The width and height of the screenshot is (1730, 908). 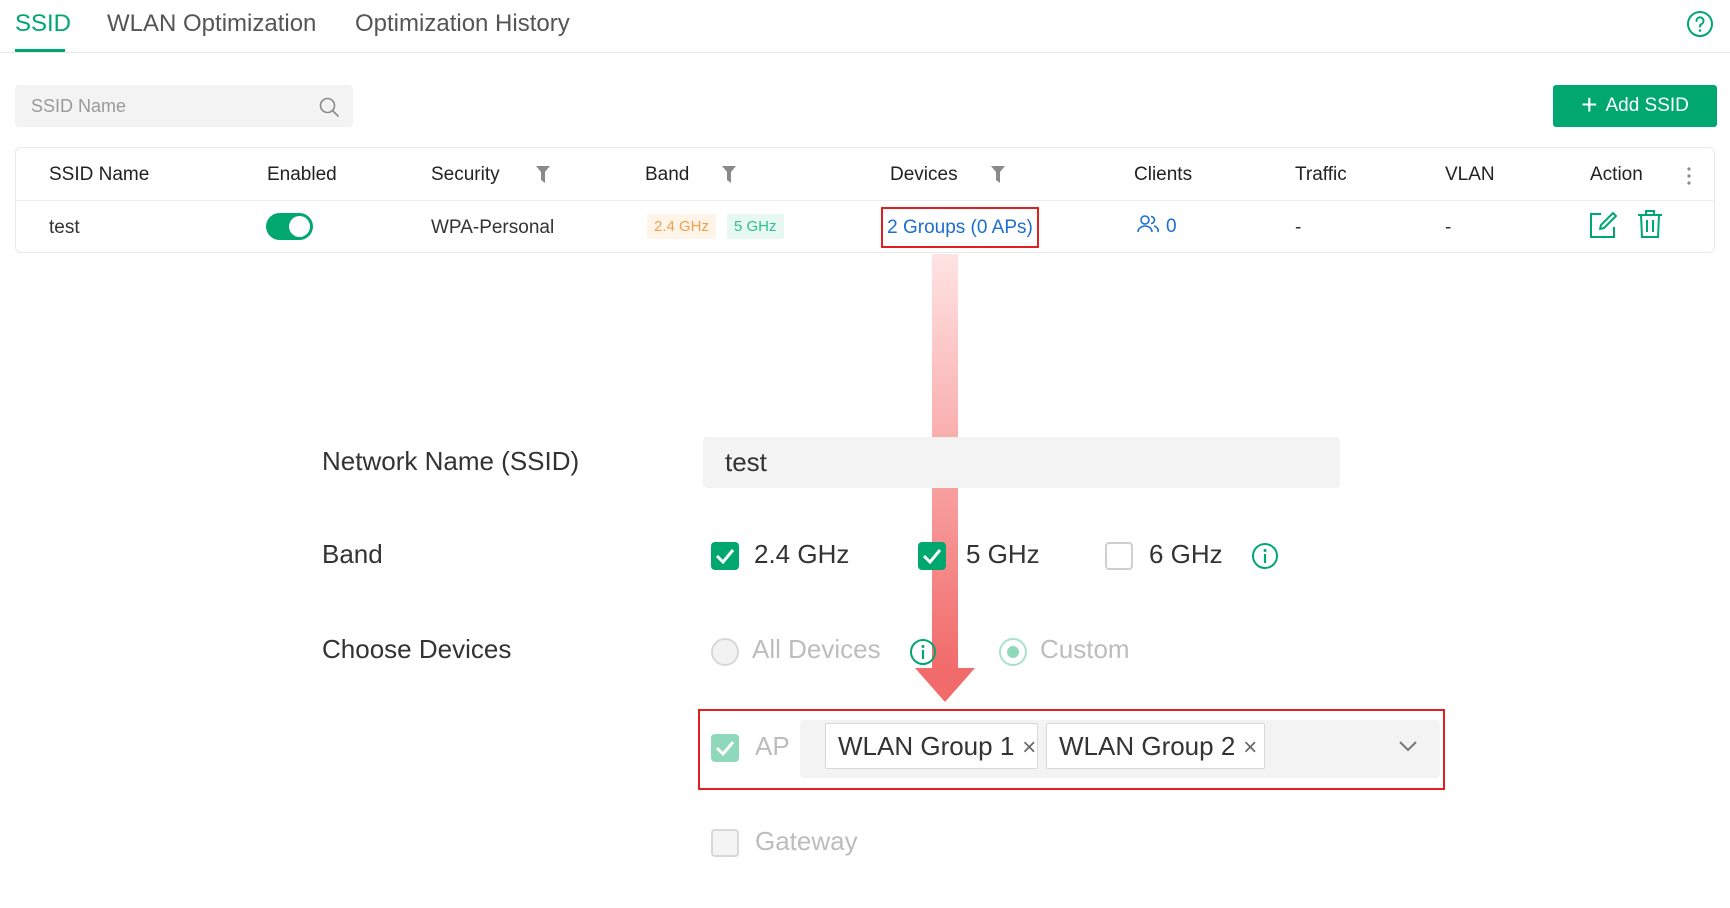 I want to click on edit-icon, so click(x=1603, y=225).